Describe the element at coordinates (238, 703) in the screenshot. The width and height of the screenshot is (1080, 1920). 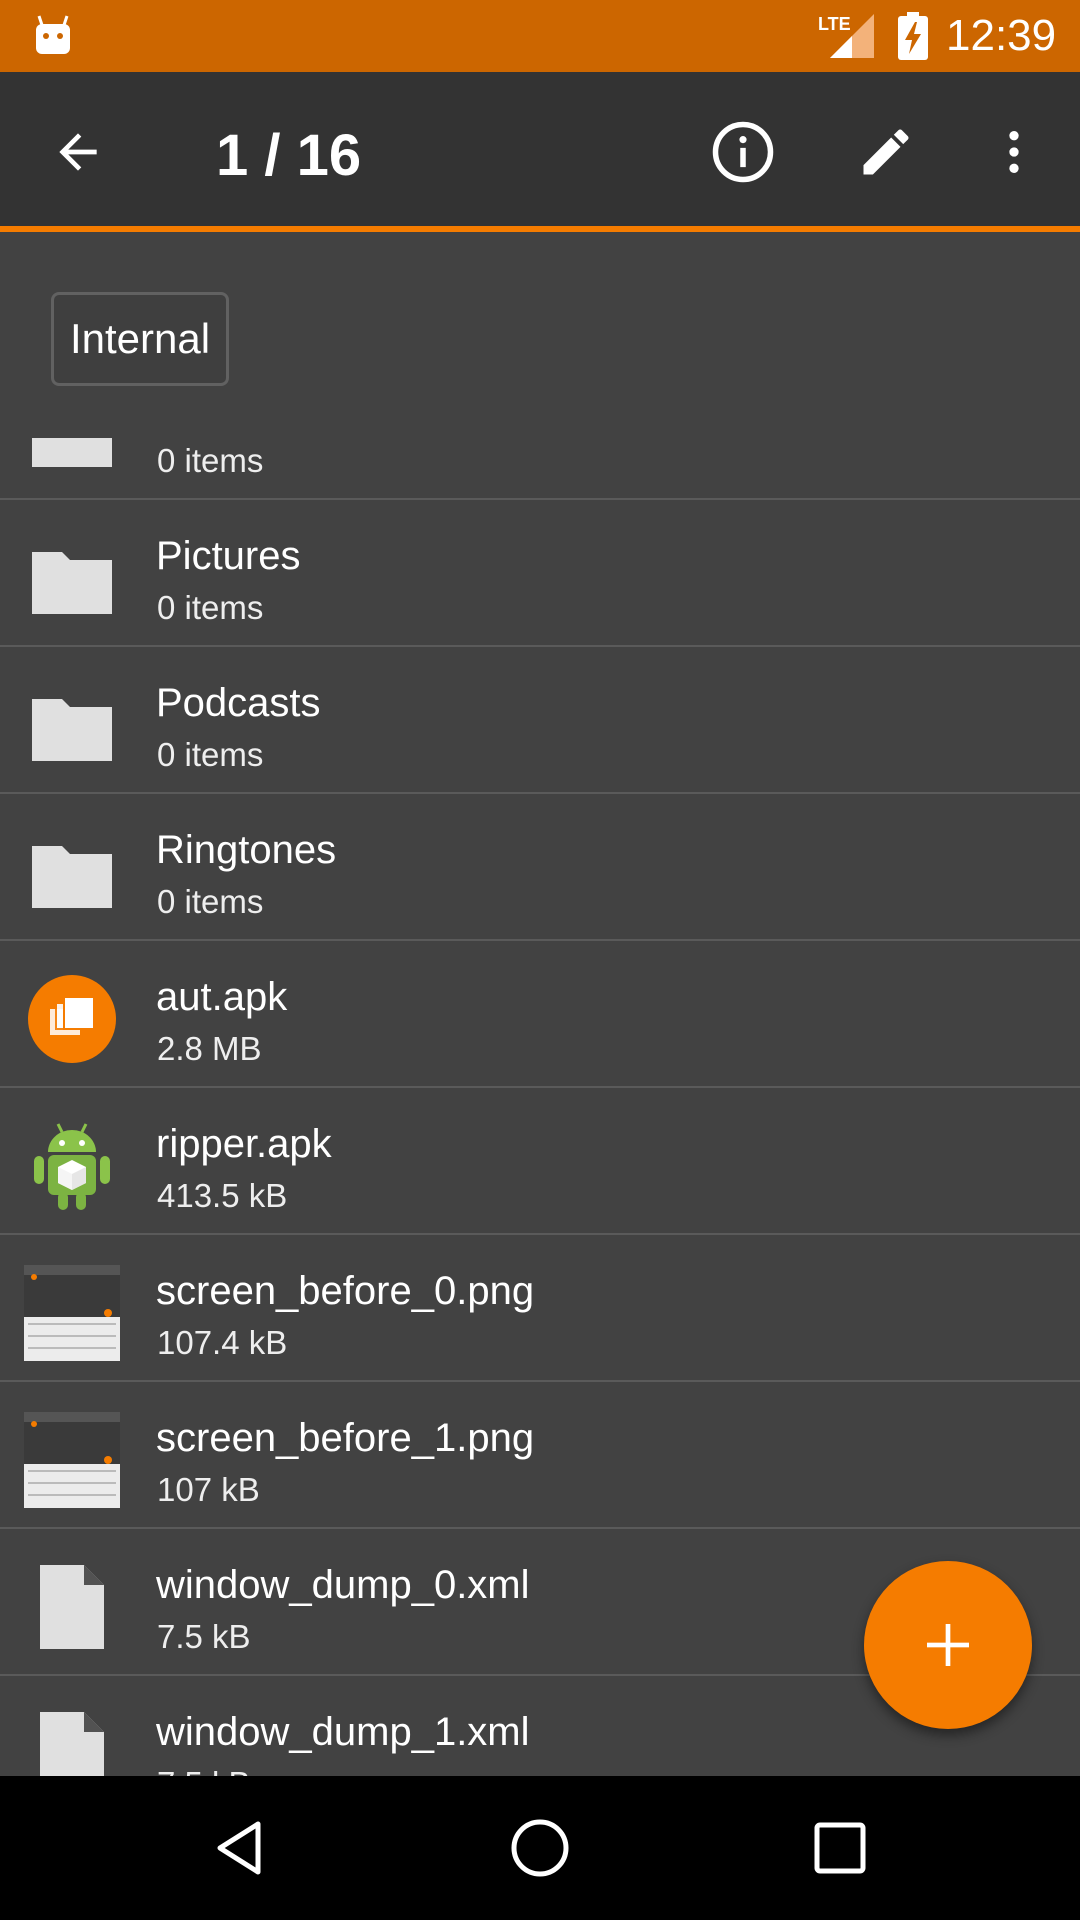
I see `file-name: Podcasts` at that location.